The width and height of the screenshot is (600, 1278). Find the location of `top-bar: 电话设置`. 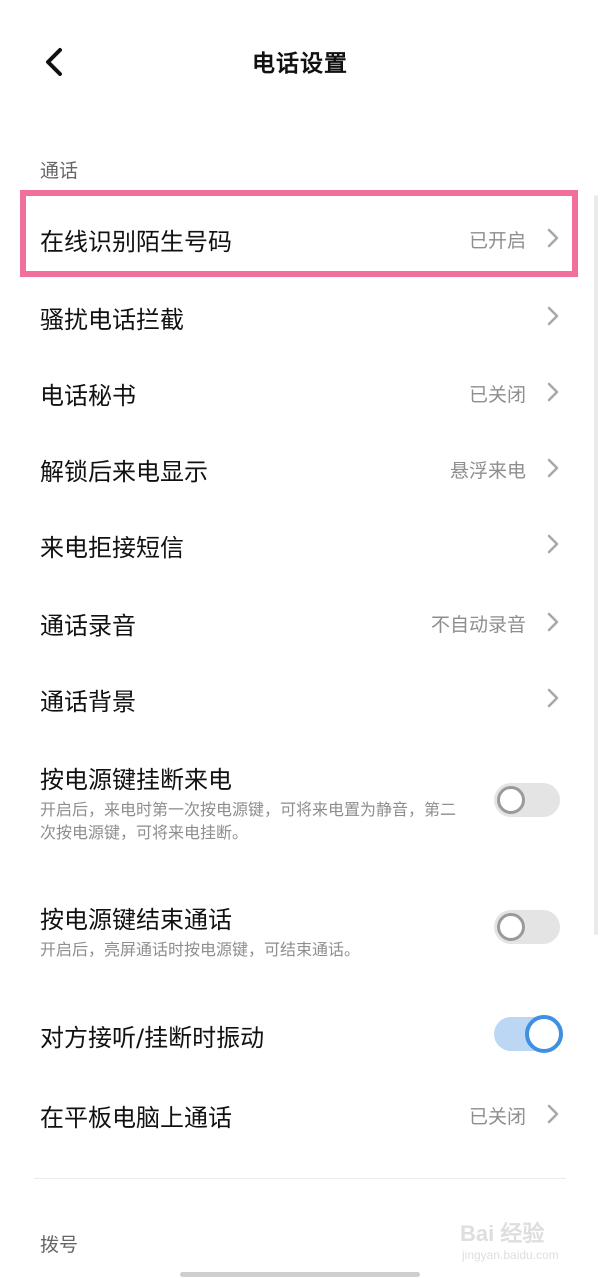

top-bar: 电话设置 is located at coordinates (300, 64).